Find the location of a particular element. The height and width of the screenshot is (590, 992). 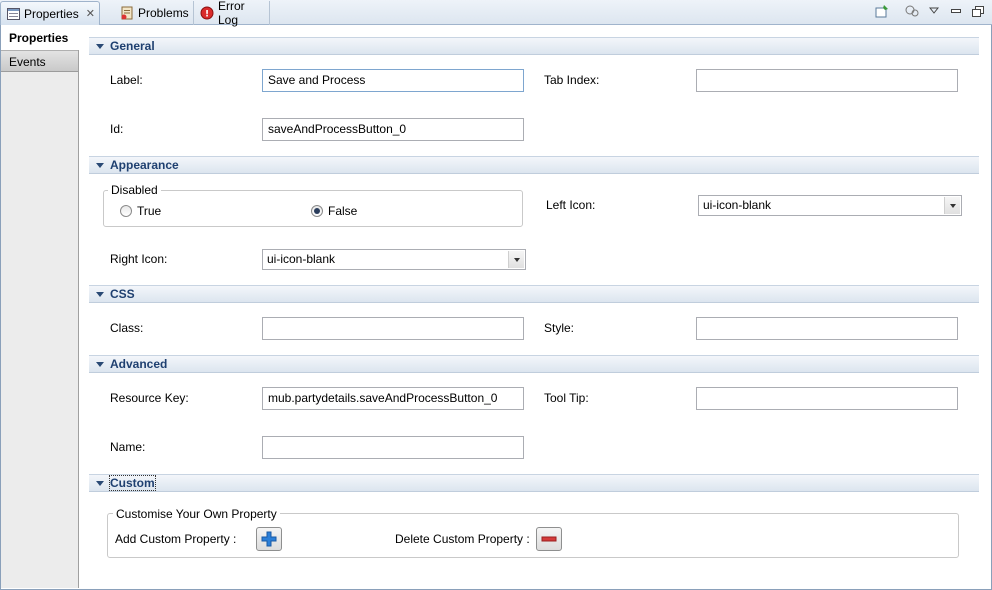

nav-item-events: Events is located at coordinates (39, 61).